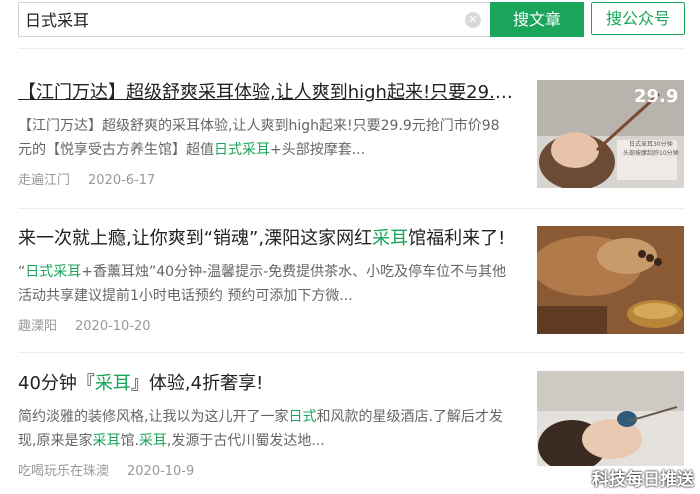 This screenshot has width=700, height=494. I want to click on result-meta: 趣溧阳 2020-10-20, so click(84, 327).